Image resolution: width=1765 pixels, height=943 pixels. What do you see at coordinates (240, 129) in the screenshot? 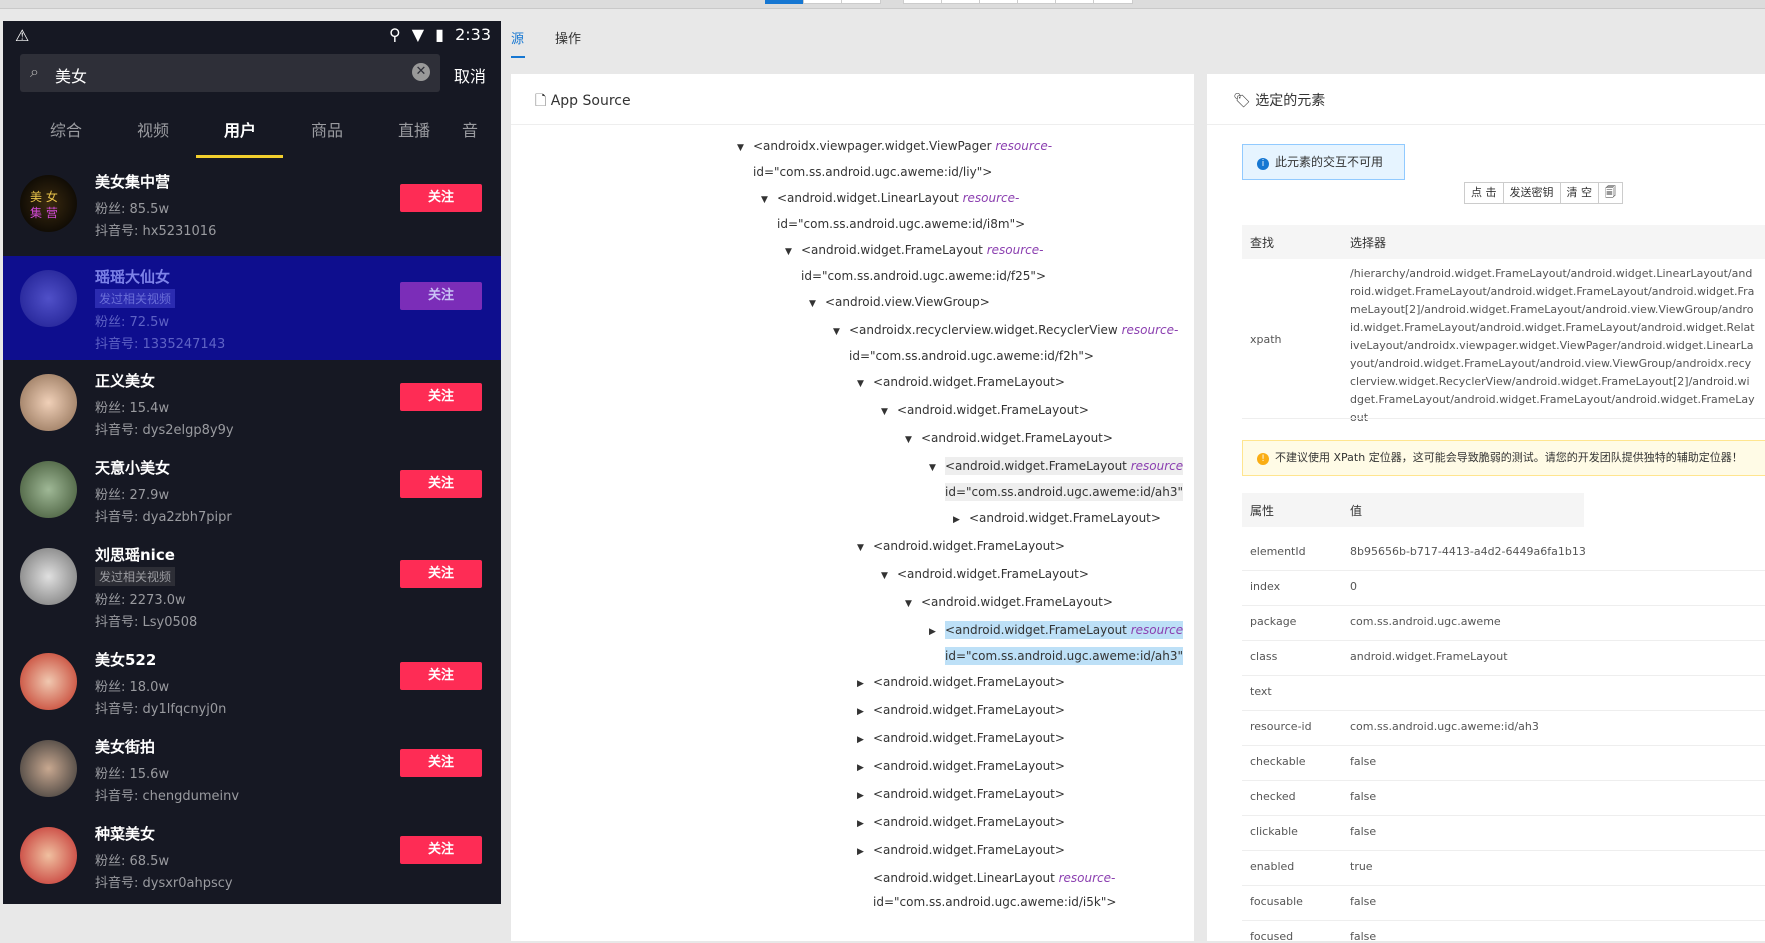
I see `tab-users: 用户` at bounding box center [240, 129].